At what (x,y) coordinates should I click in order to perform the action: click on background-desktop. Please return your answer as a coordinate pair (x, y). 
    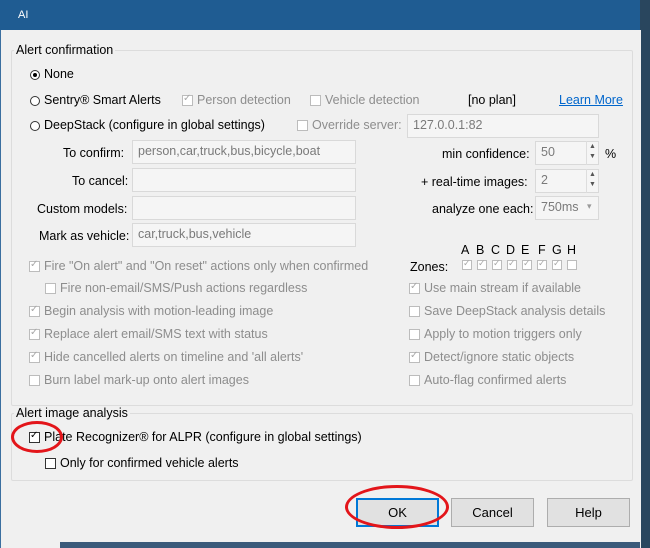
    Looking at the image, I should click on (645, 274).